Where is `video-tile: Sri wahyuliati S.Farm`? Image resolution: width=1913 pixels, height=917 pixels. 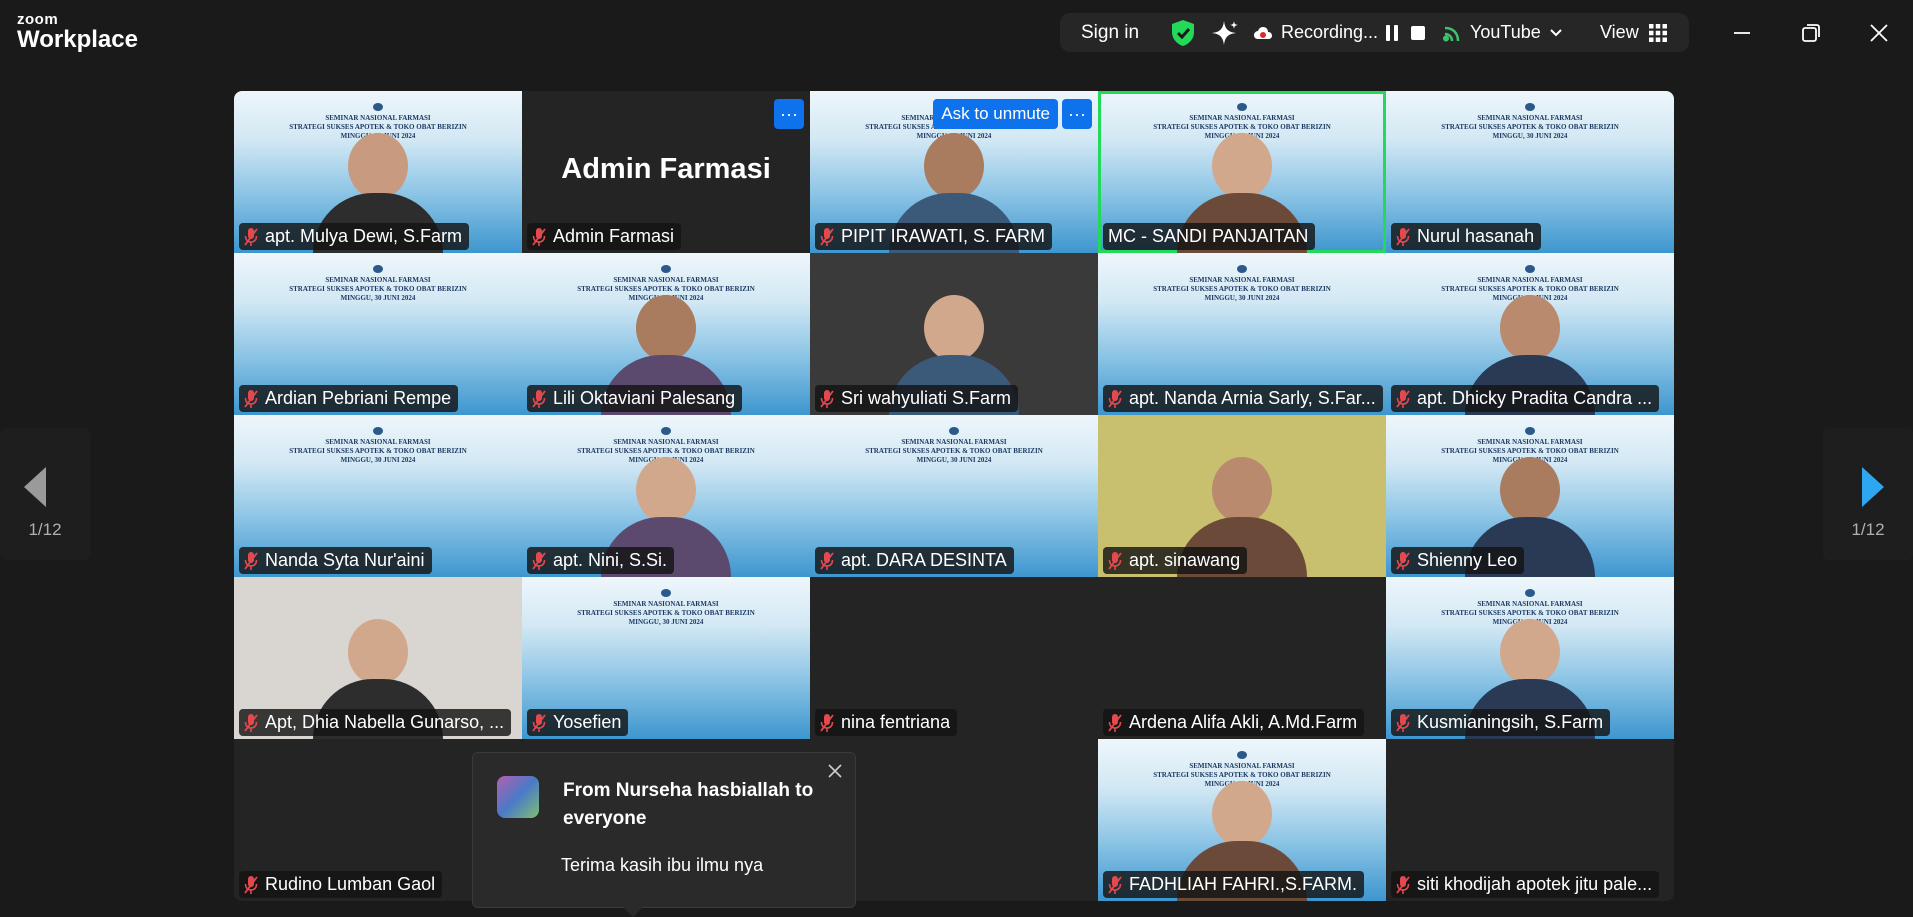 video-tile: Sri wahyuliati S.Farm is located at coordinates (954, 334).